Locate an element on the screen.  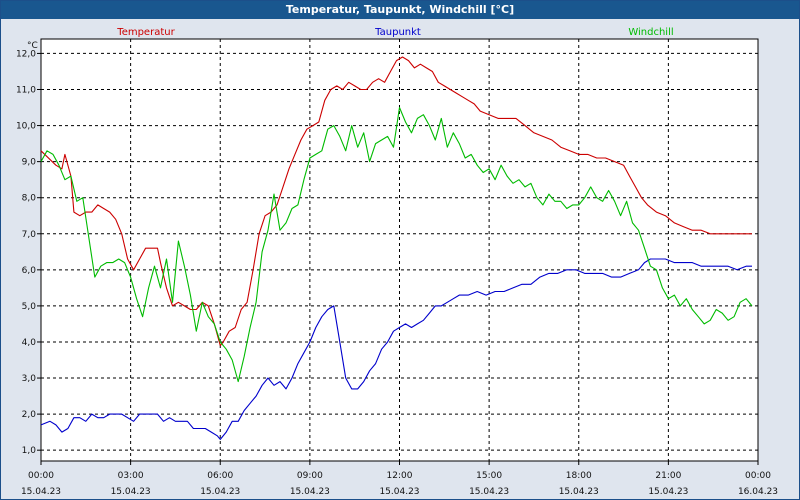
legend-item-temperatur: Temperatur is located at coordinates (145, 32).